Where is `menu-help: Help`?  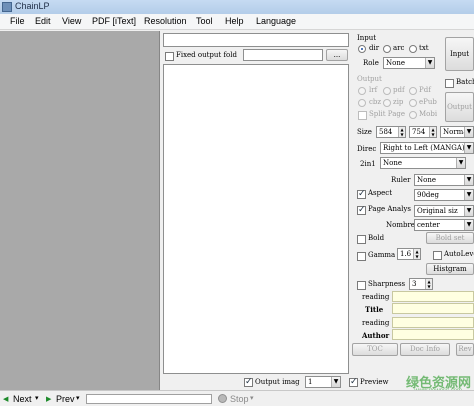 menu-help: Help is located at coordinates (234, 21).